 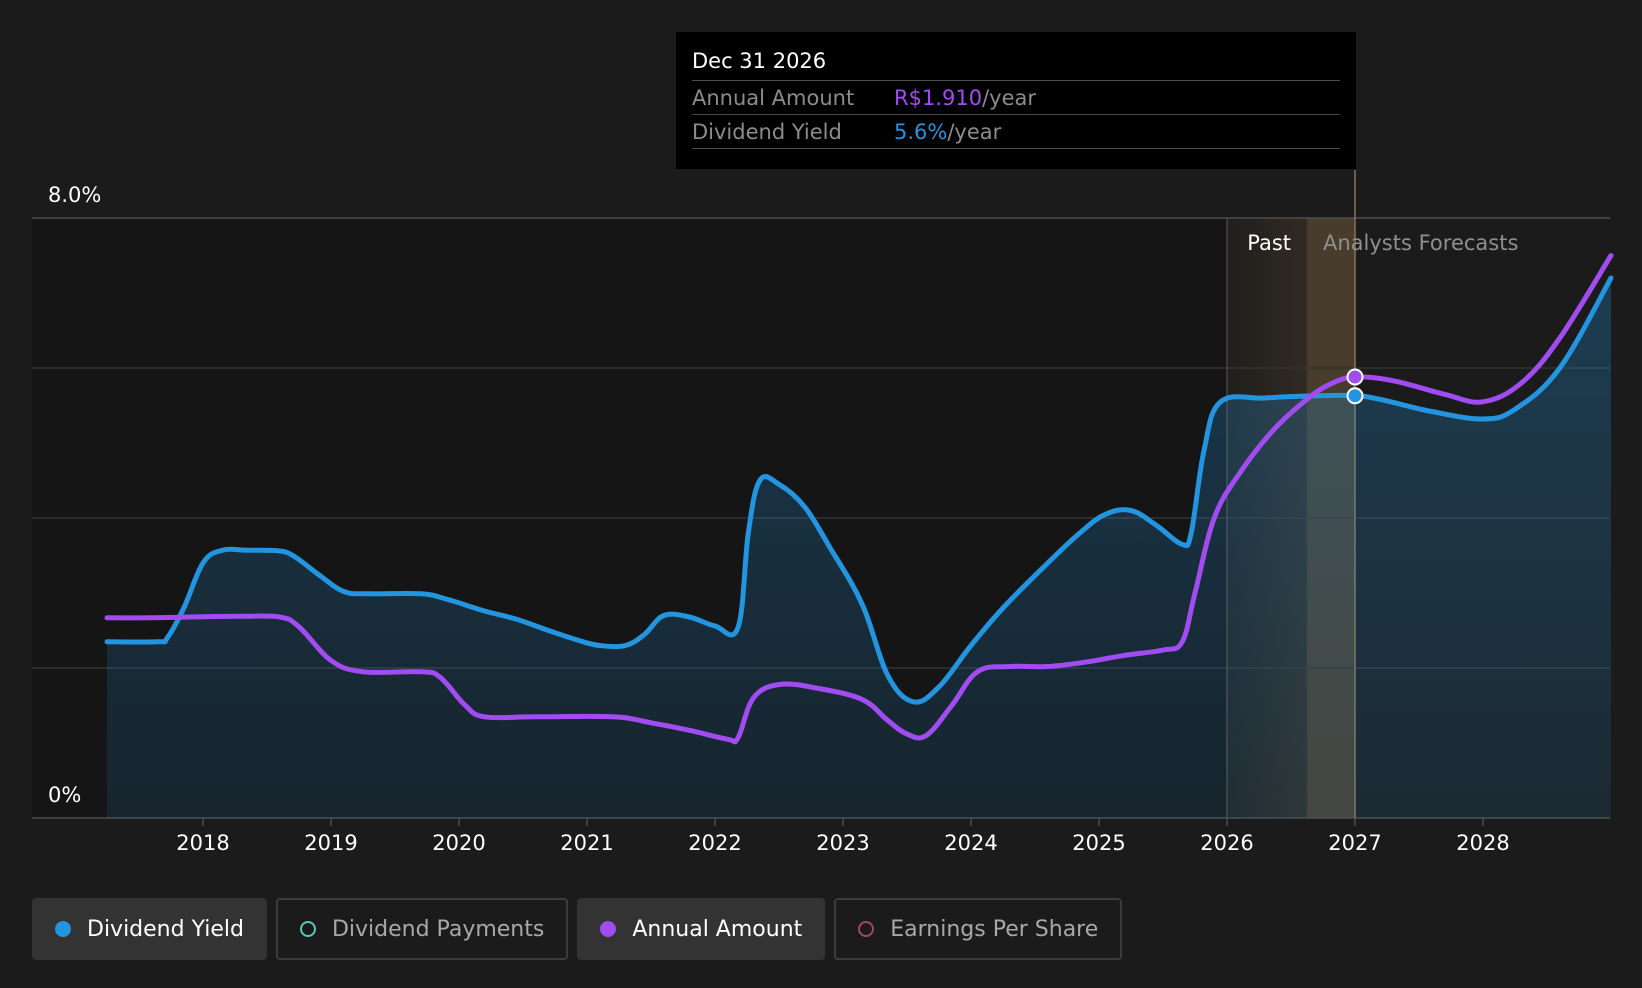 I want to click on legend-item-earnings-per-share: Earnings Per Share, so click(x=978, y=929).